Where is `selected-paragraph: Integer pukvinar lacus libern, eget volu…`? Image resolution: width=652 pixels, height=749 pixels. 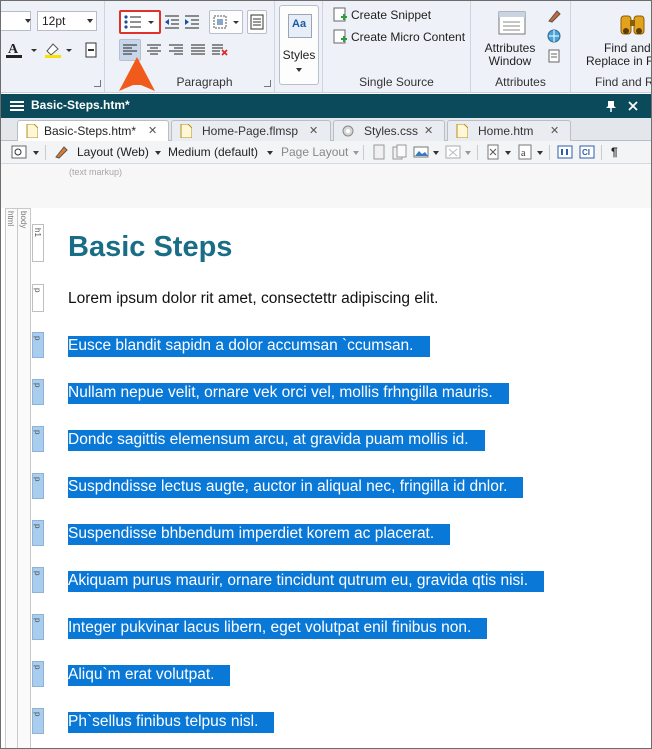 selected-paragraph: Integer pukvinar lacus libern, eget volu… is located at coordinates (278, 628).